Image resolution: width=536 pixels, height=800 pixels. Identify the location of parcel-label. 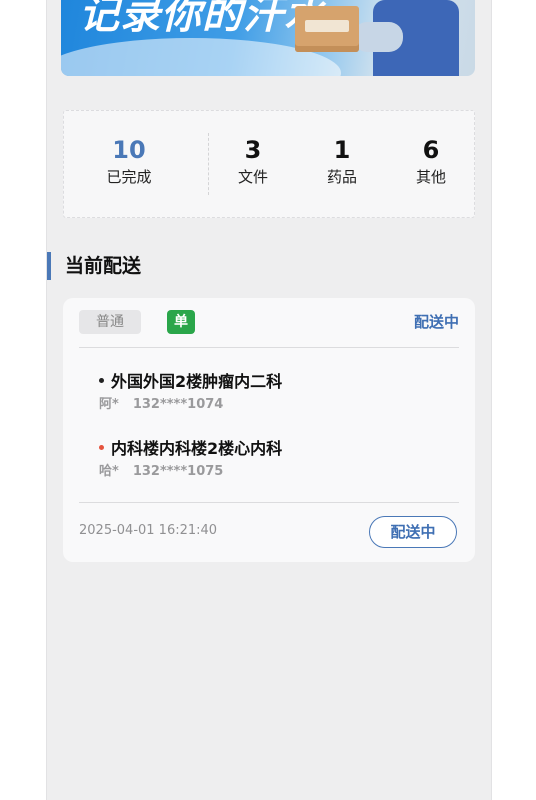
(327, 26).